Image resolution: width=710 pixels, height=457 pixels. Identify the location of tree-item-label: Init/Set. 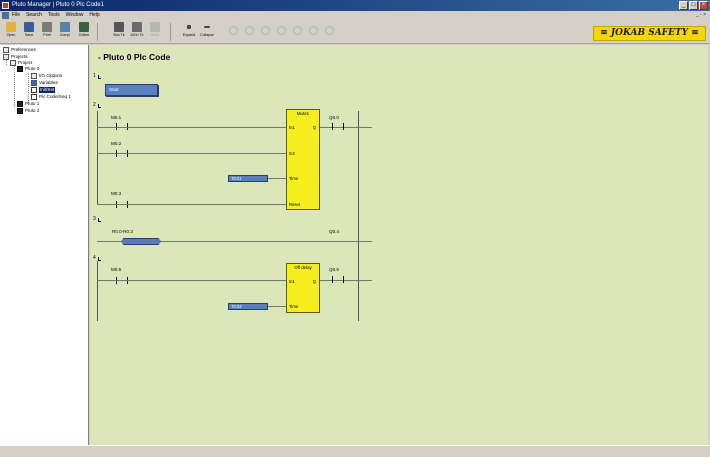
(47, 90).